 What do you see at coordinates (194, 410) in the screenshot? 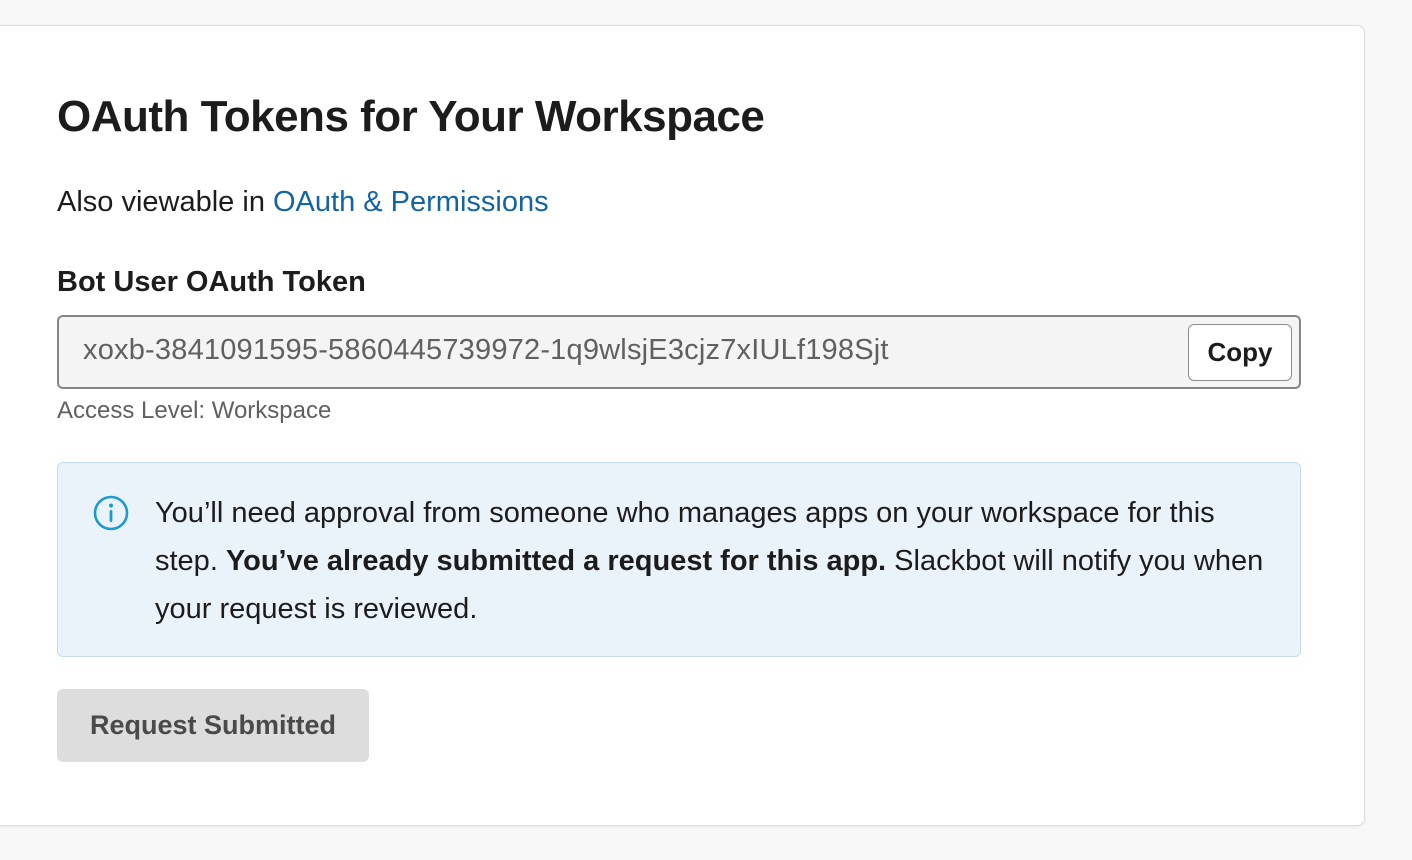
I see `access-level-text: Access Level: Workspace` at bounding box center [194, 410].